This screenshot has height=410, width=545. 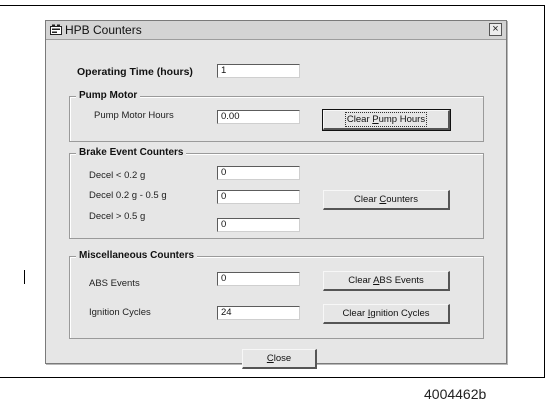 I want to click on clear-ignition-cycles-button: Clear Ignition Cycles, so click(x=386, y=314).